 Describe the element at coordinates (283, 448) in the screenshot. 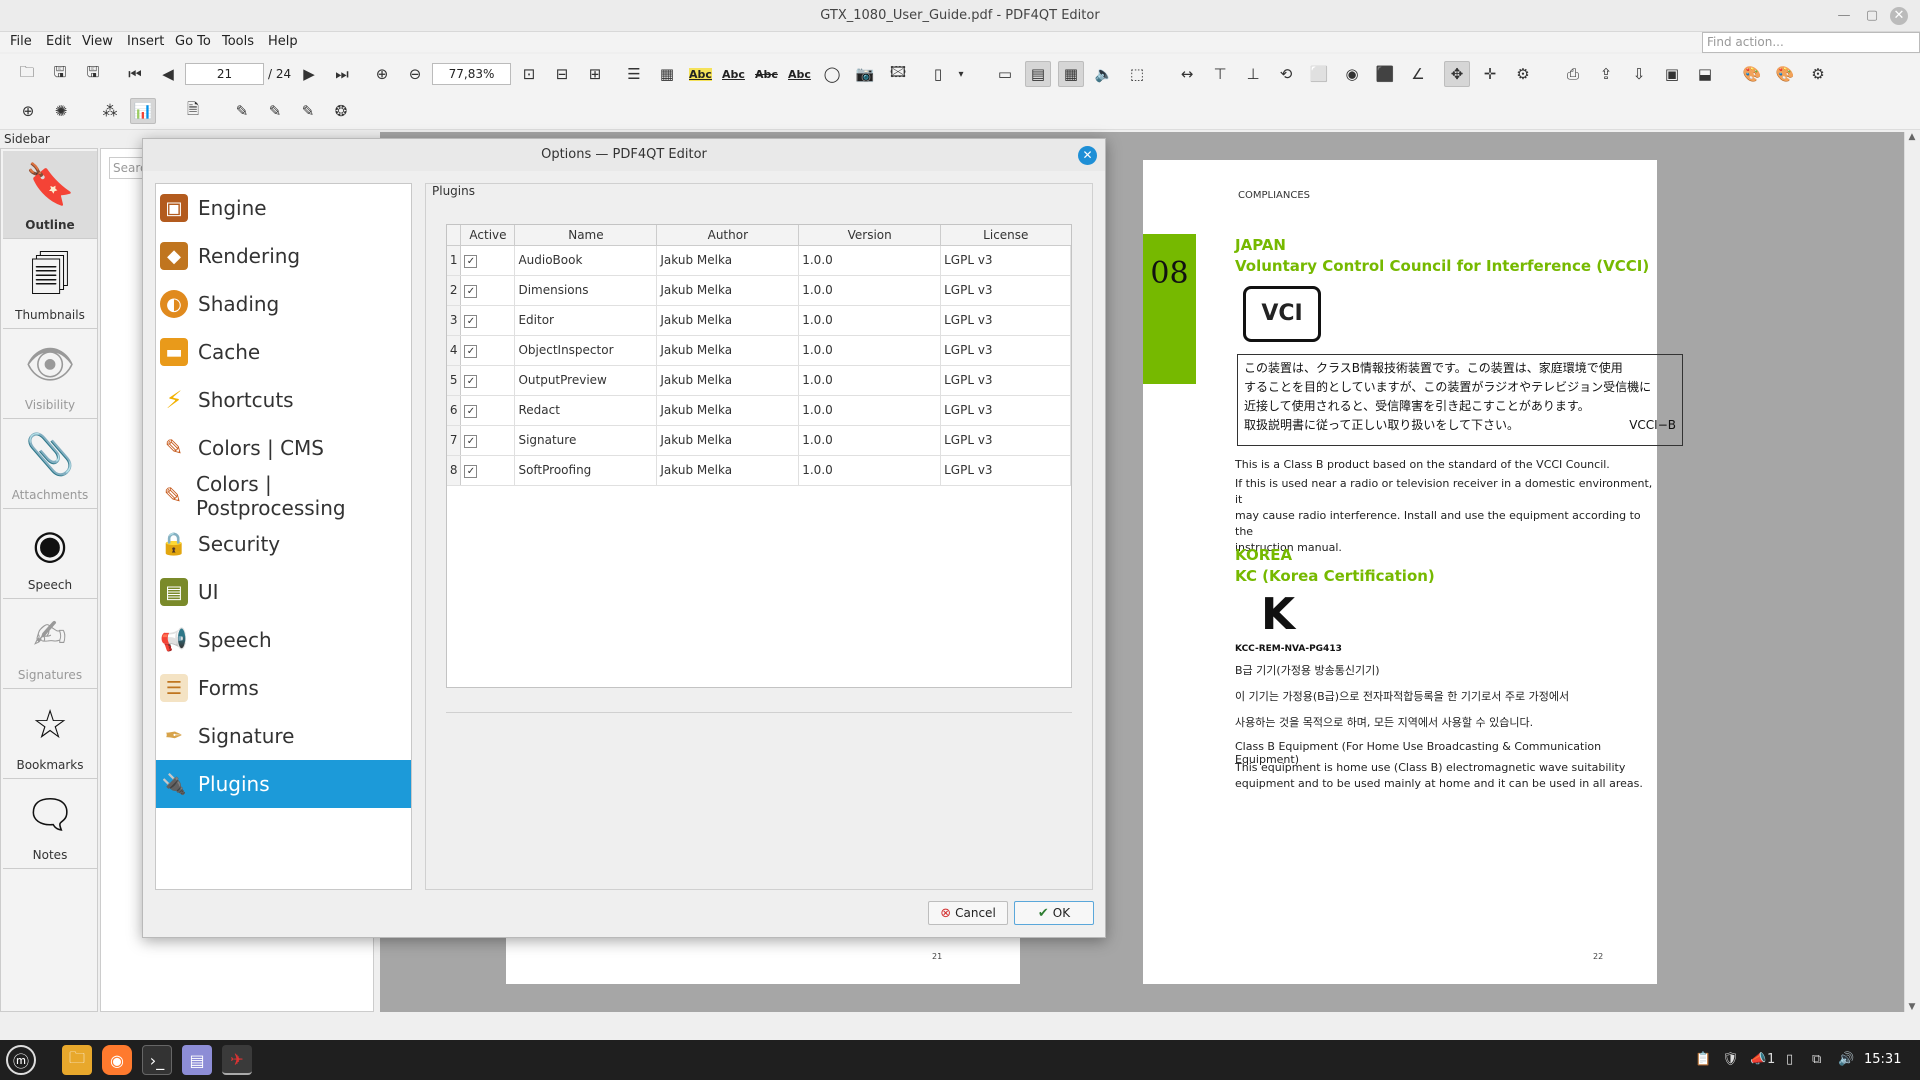

I see `category-colors-cms: ✎ Colors | CMS` at that location.